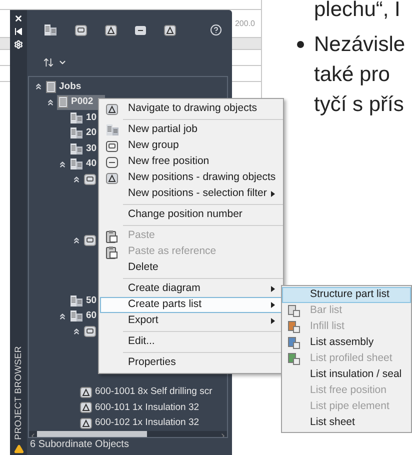 Image resolution: width=412 pixels, height=455 pixels. Describe the element at coordinates (83, 164) in the screenshot. I see `tree-item: 40` at that location.